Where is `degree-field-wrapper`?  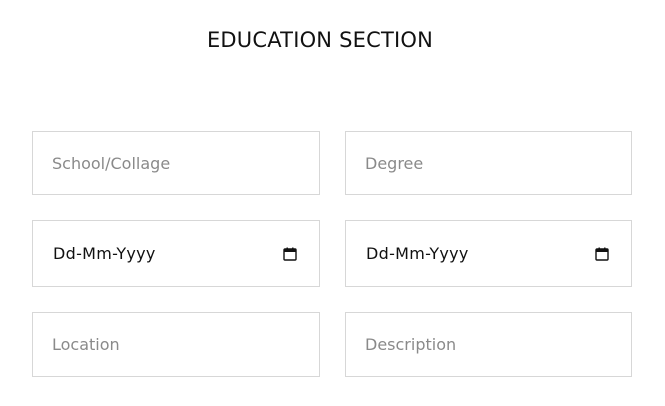
degree-field-wrapper is located at coordinates (488, 163).